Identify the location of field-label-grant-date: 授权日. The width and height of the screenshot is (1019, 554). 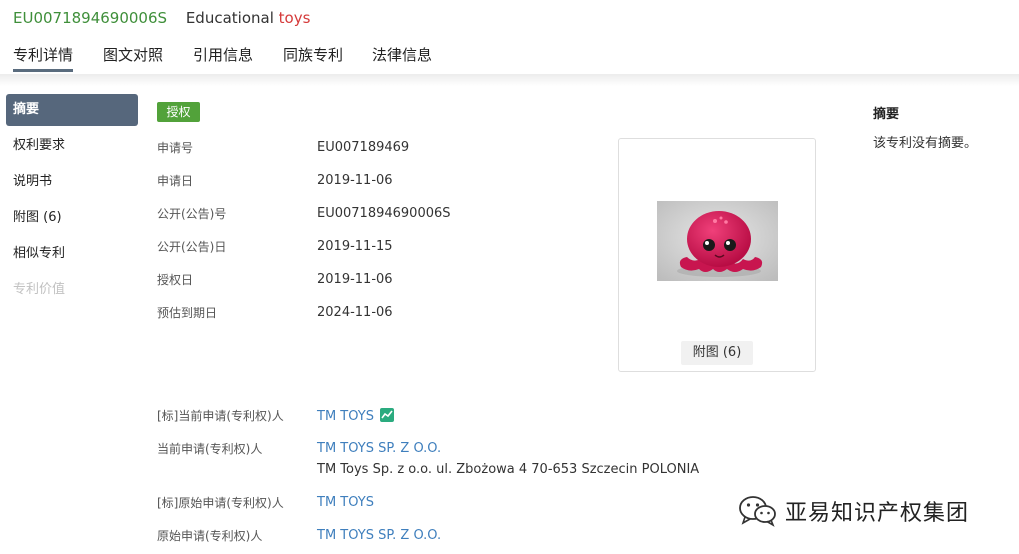
(175, 280).